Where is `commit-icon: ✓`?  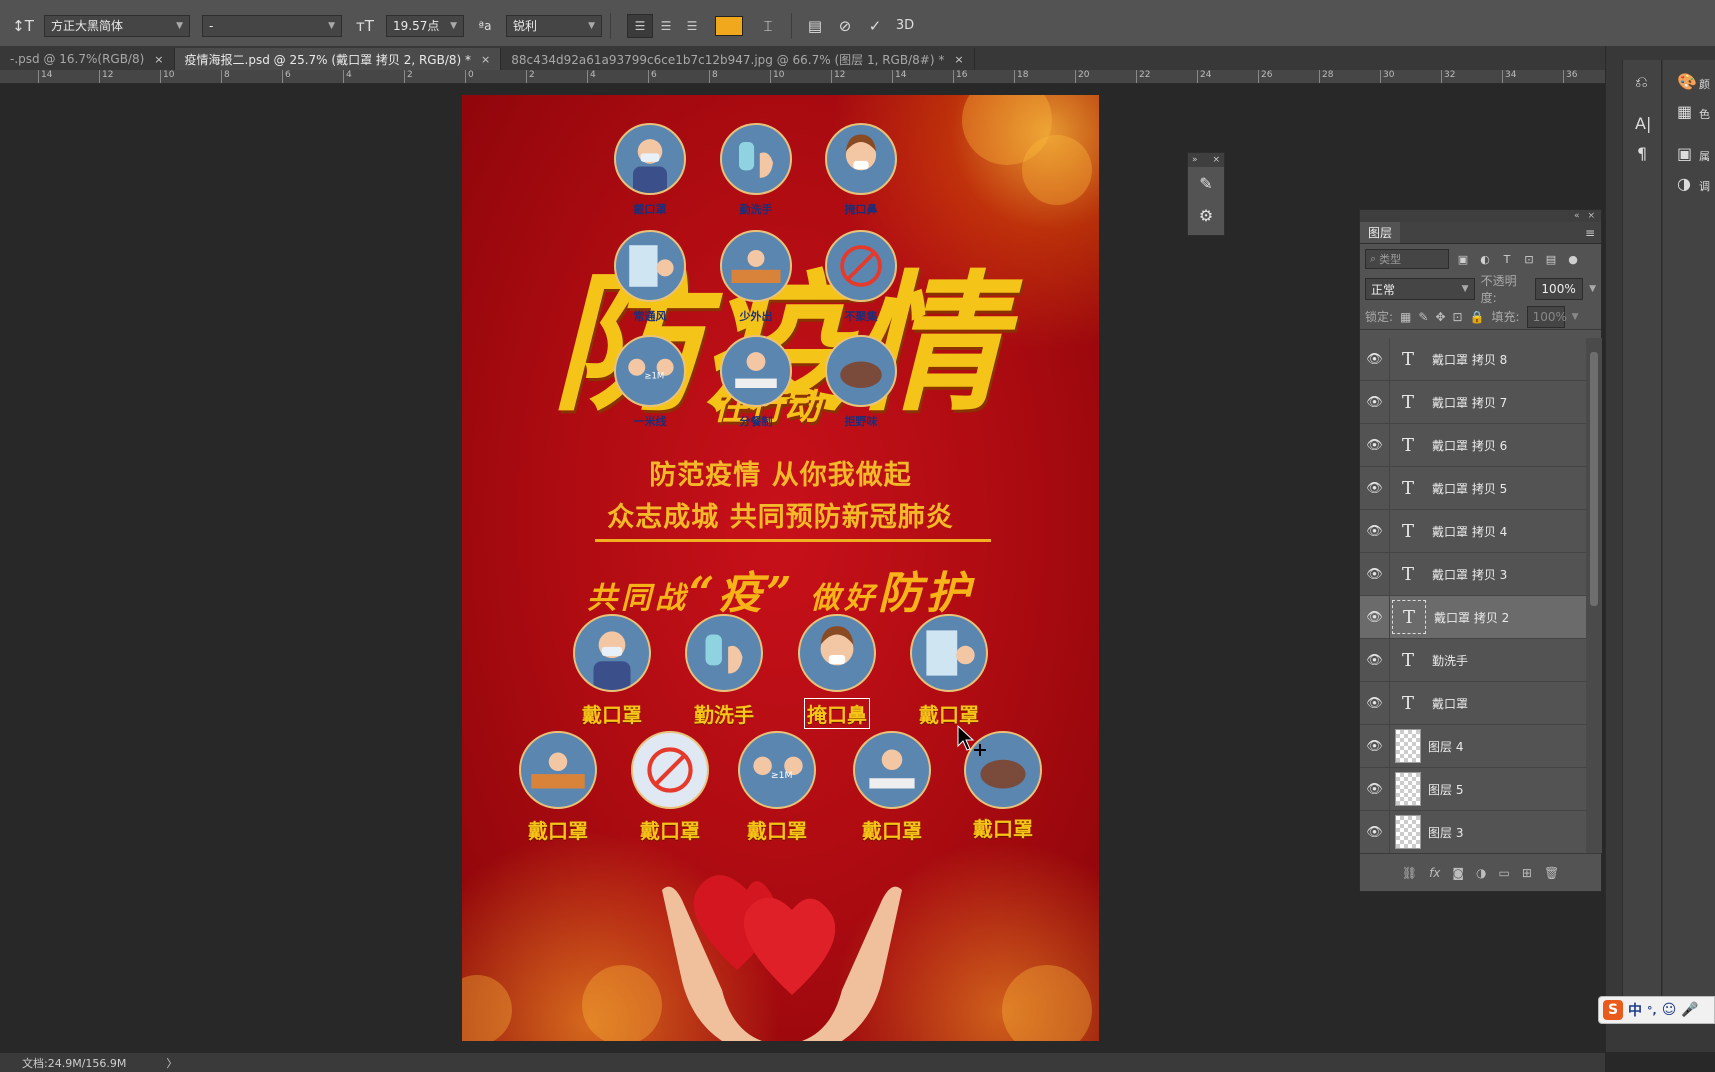 commit-icon: ✓ is located at coordinates (875, 26).